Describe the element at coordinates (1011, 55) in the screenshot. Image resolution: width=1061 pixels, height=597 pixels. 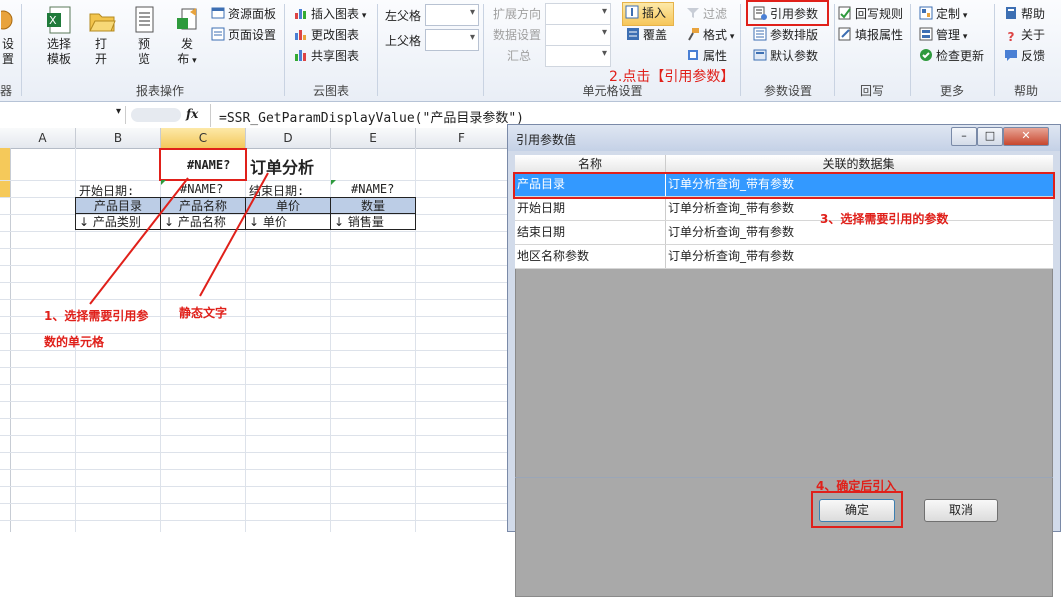
I see `feedback-icon` at that location.